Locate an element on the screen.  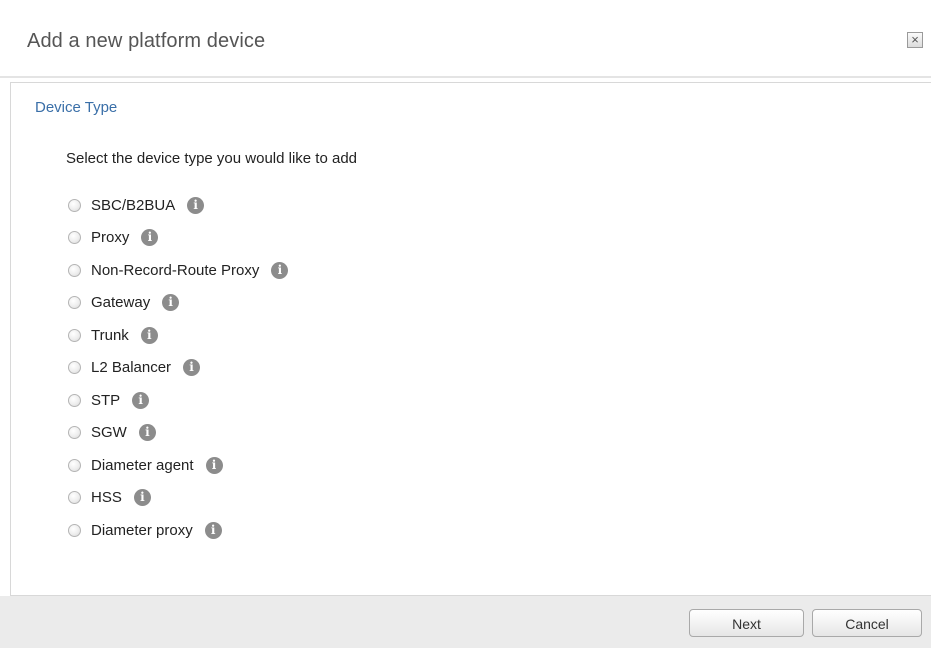
dialog-title-bar: Add a new platform device × is located at coordinates (465, 39).